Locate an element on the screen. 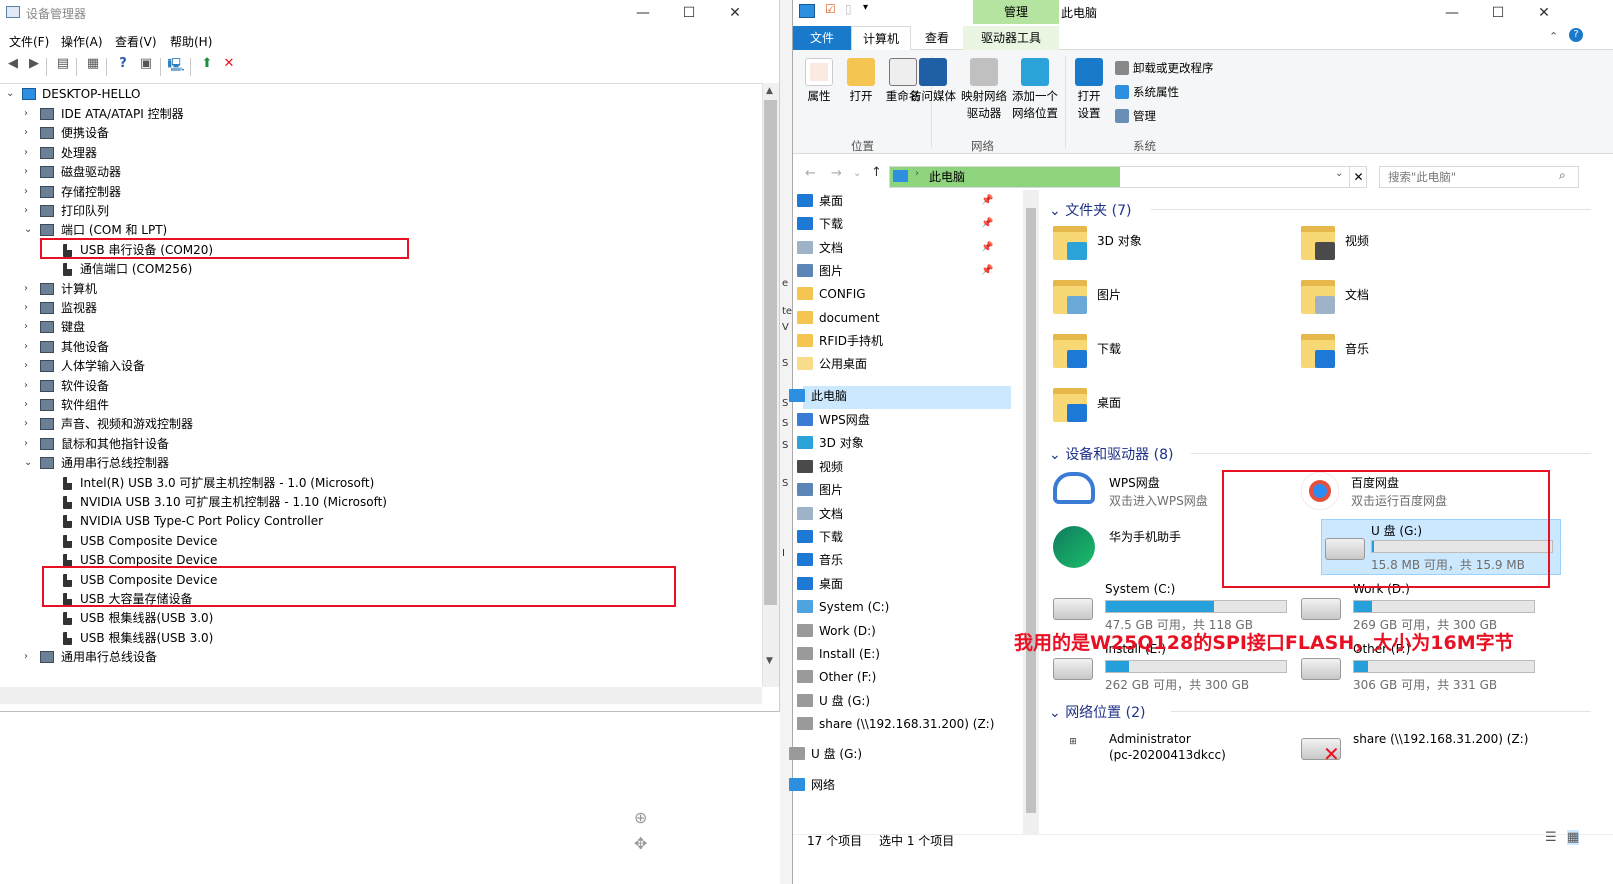 The width and height of the screenshot is (1613, 884). scan-hardware-icon: 🖳 is located at coordinates (176, 67).